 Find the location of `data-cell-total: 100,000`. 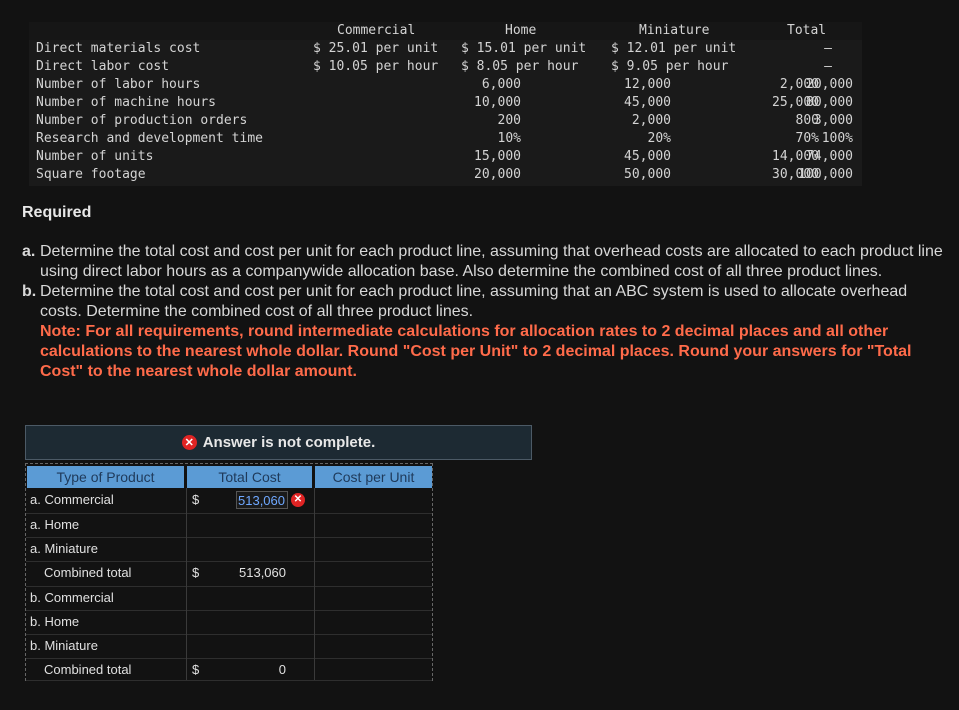

data-cell-total: 100,000 is located at coordinates (825, 174).